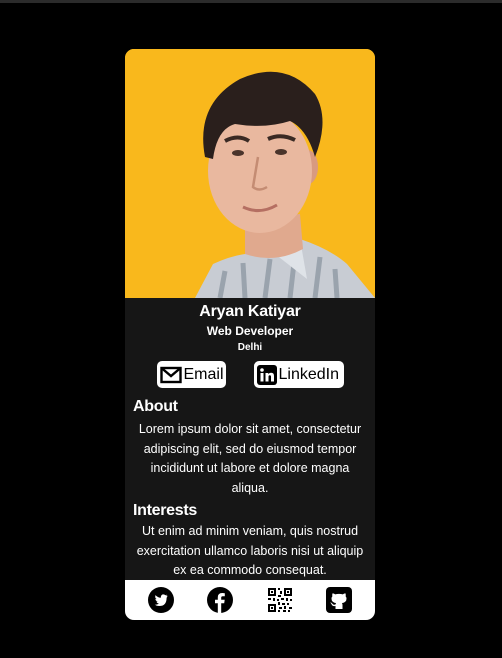 This screenshot has width=502, height=658. Describe the element at coordinates (266, 374) in the screenshot. I see `linkedin-icon` at that location.